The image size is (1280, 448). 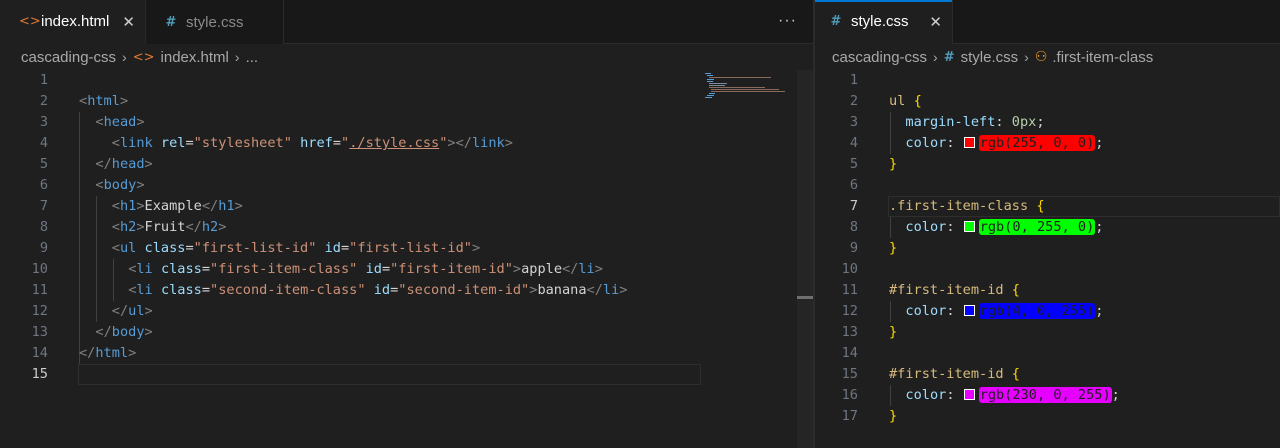 I want to click on tab-style-css: # style.css ✕, so click(x=884, y=22).